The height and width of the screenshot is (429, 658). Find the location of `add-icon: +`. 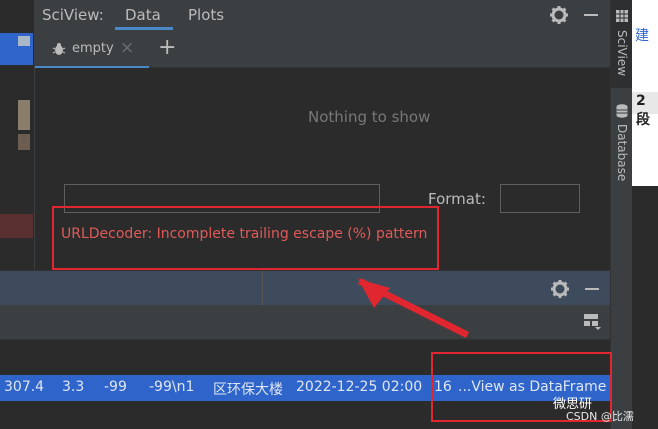

add-icon: + is located at coordinates (167, 47).